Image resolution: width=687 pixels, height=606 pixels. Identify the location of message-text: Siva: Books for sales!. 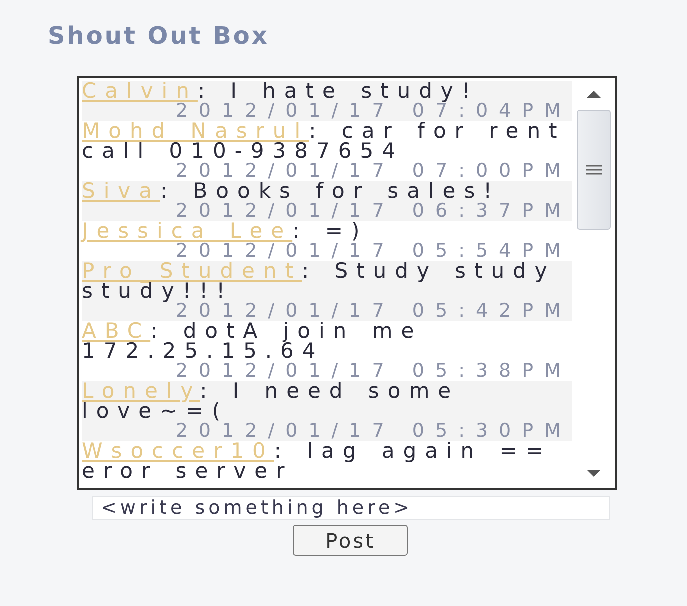
(291, 191).